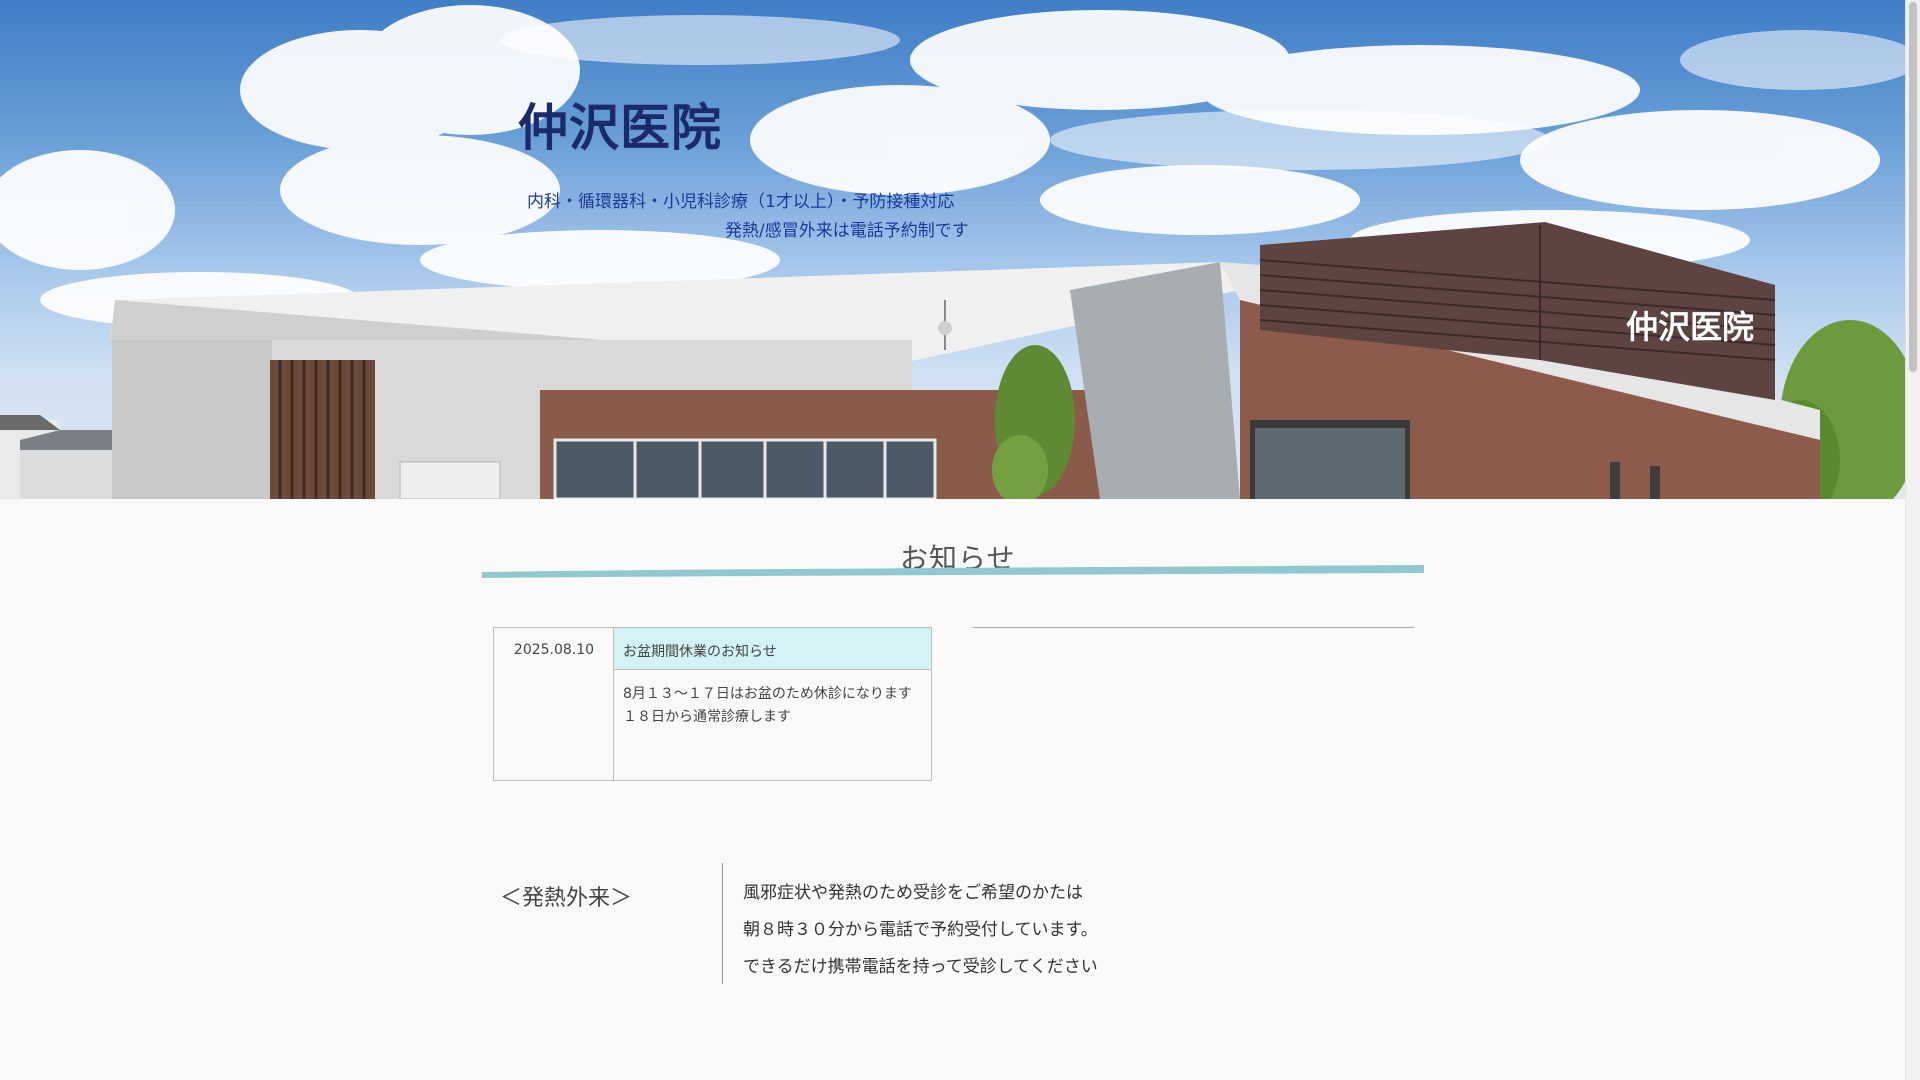  Describe the element at coordinates (1690, 327) in the screenshot. I see `building-sign-text: 仲沢医院` at that location.